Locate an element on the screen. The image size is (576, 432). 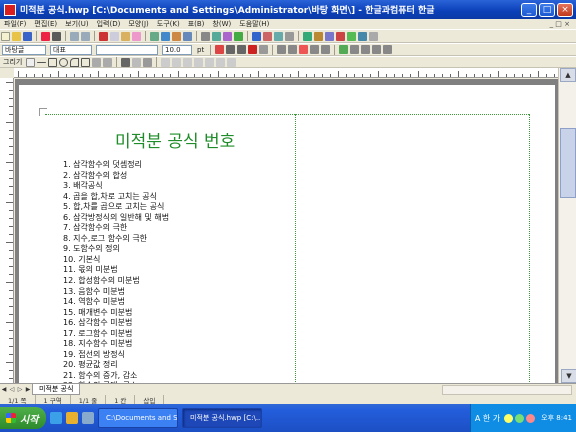
hwp-app-icon is located at coordinates (10, 9).